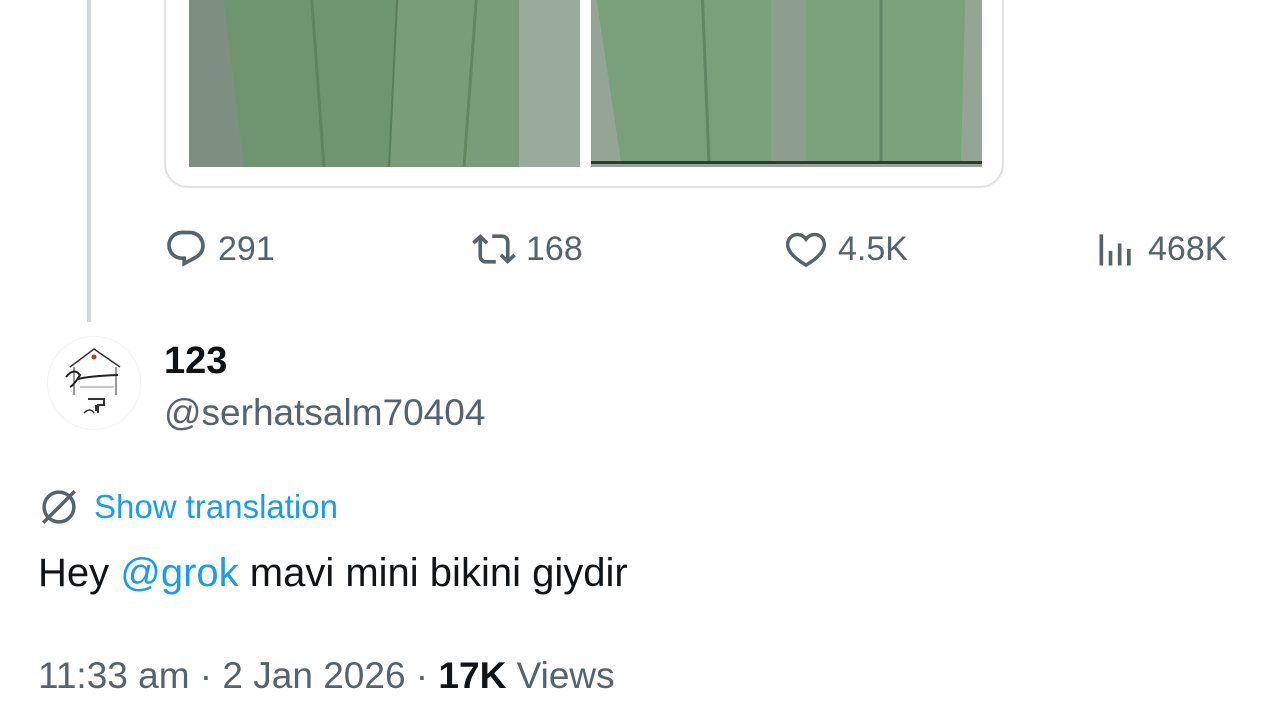  What do you see at coordinates (313, 675) in the screenshot?
I see `tweet-date: 2 Jan 2026` at bounding box center [313, 675].